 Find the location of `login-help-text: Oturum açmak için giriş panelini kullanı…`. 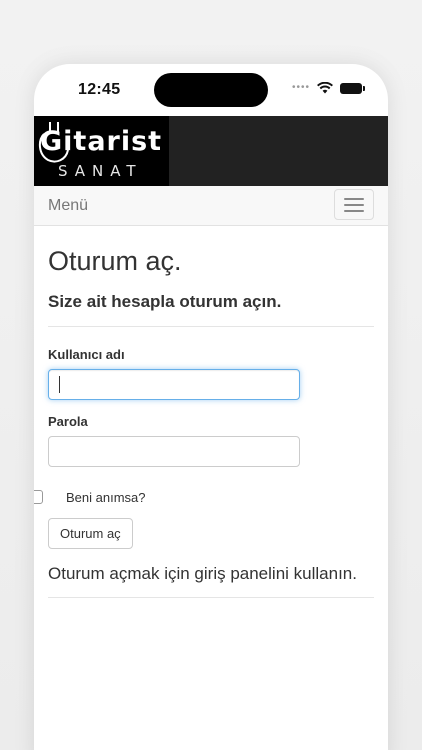

login-help-text: Oturum açmak için giriş panelini kullanı… is located at coordinates (202, 573).